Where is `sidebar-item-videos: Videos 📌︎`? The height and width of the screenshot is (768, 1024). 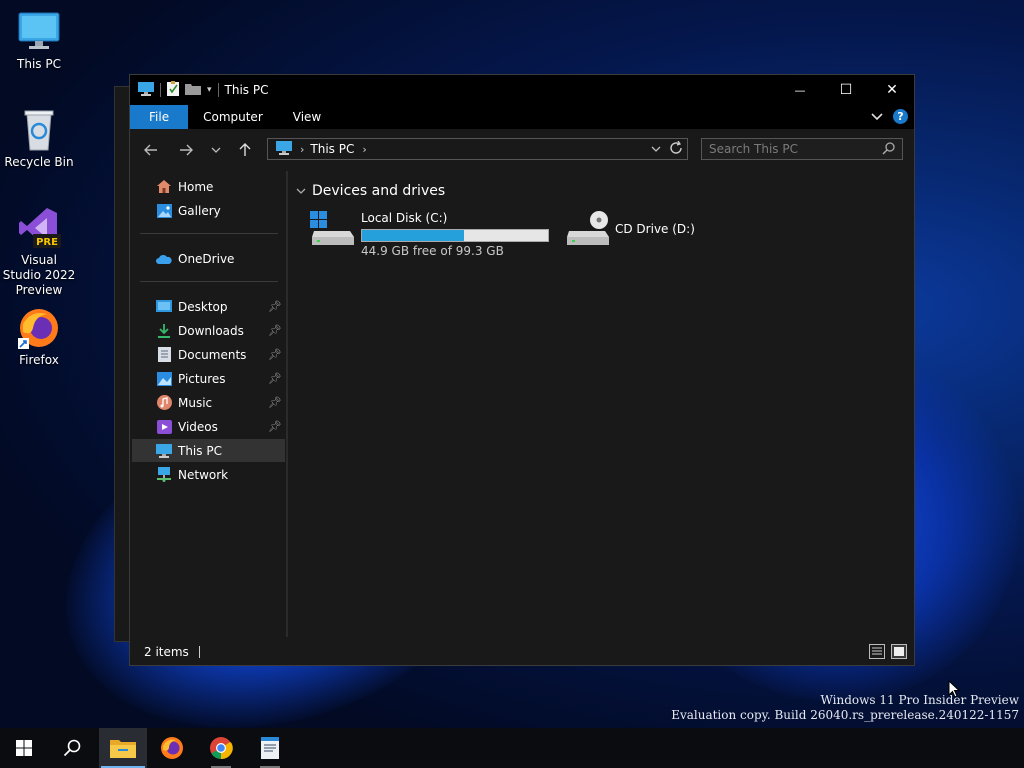 sidebar-item-videos: Videos 📌︎ is located at coordinates (208, 426).